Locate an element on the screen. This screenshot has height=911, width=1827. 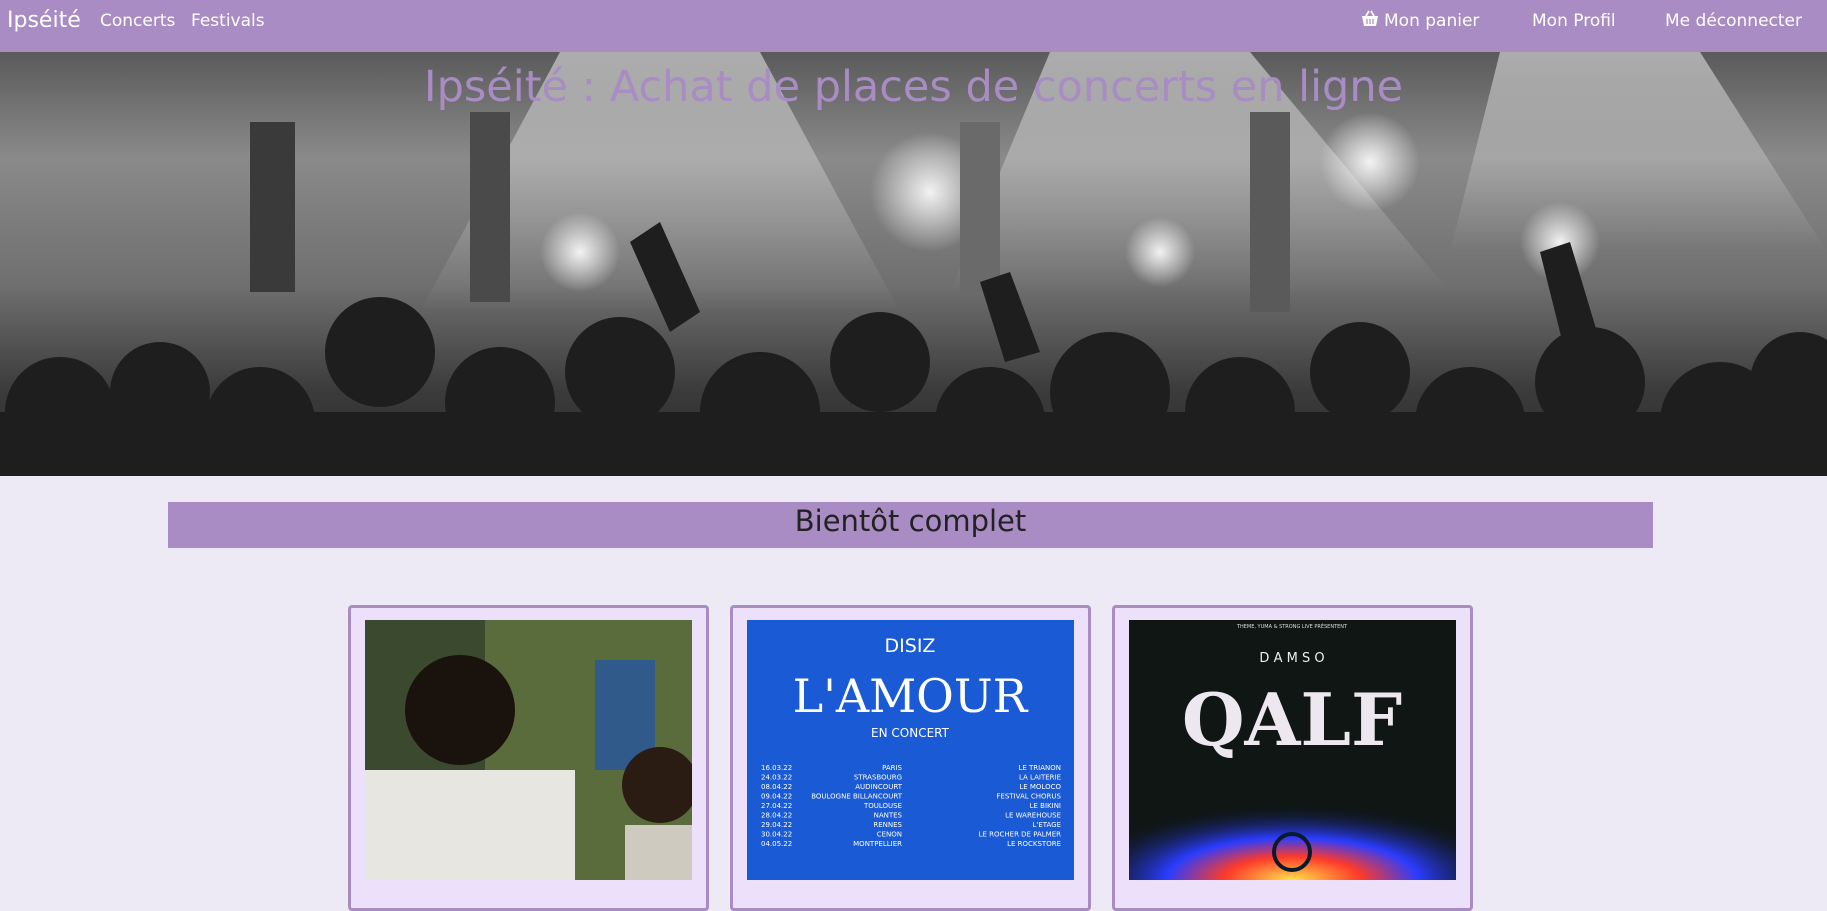
poster-date-cell: LE WAREHOUSE is located at coordinates (1033, 816).